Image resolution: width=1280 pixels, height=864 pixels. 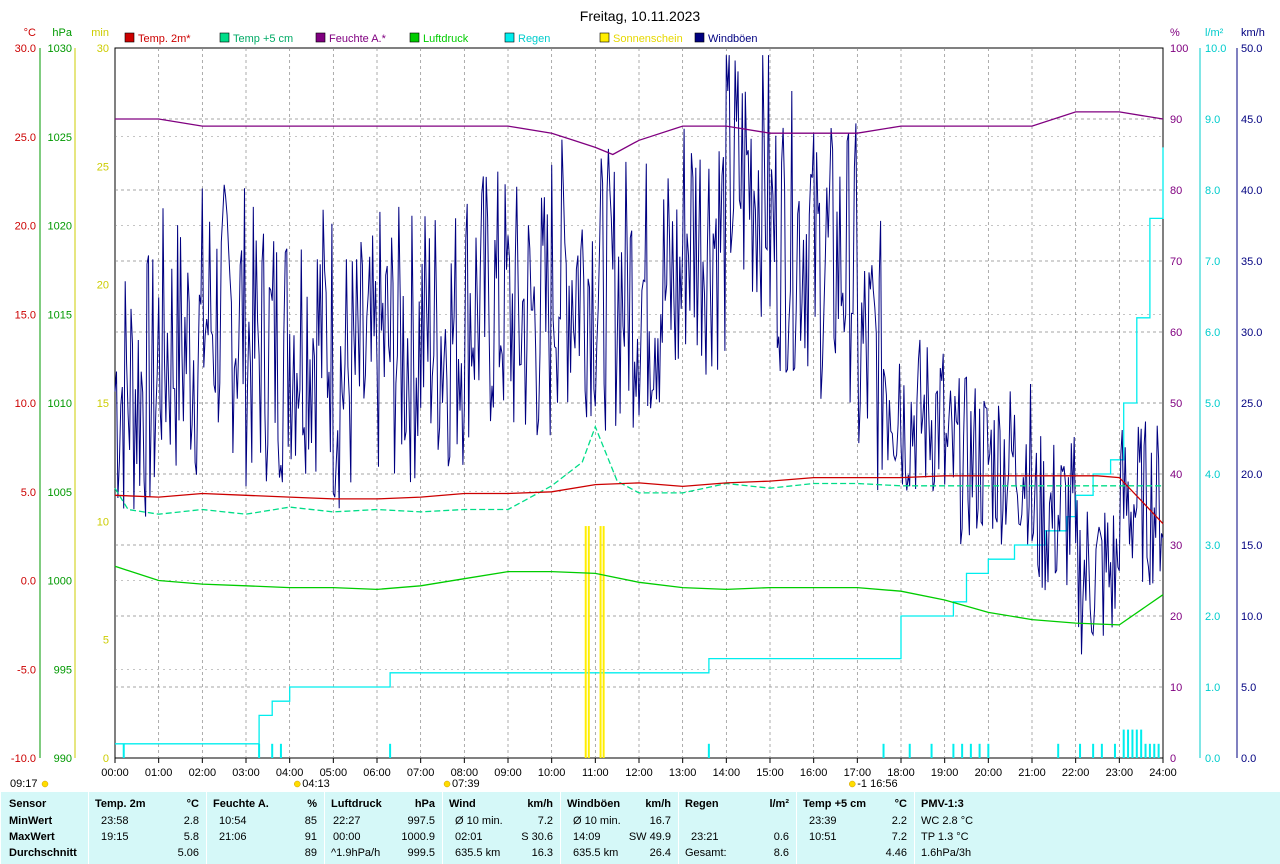 I want to click on stats-wind-distance: 635.5 km, so click(x=478, y=853).